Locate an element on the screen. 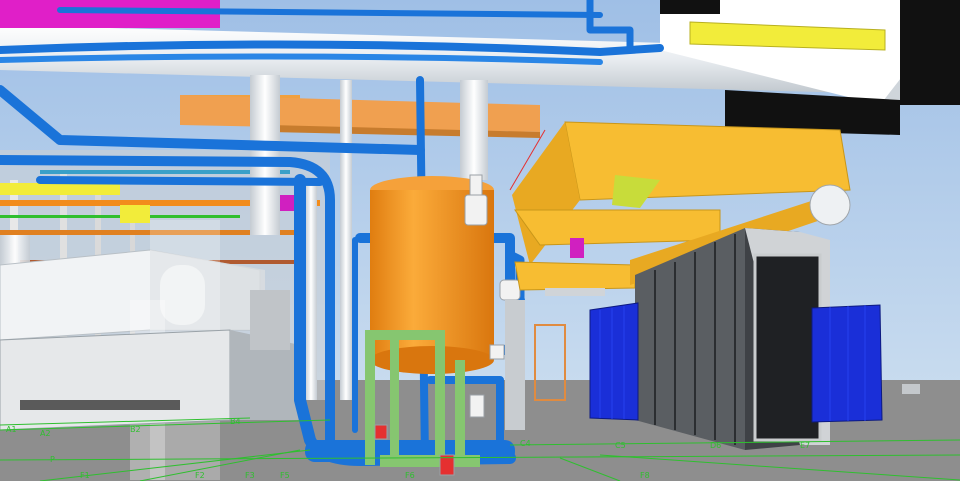 The width and height of the screenshot is (960, 481). grid-label-e7: E7 is located at coordinates (805, 445).